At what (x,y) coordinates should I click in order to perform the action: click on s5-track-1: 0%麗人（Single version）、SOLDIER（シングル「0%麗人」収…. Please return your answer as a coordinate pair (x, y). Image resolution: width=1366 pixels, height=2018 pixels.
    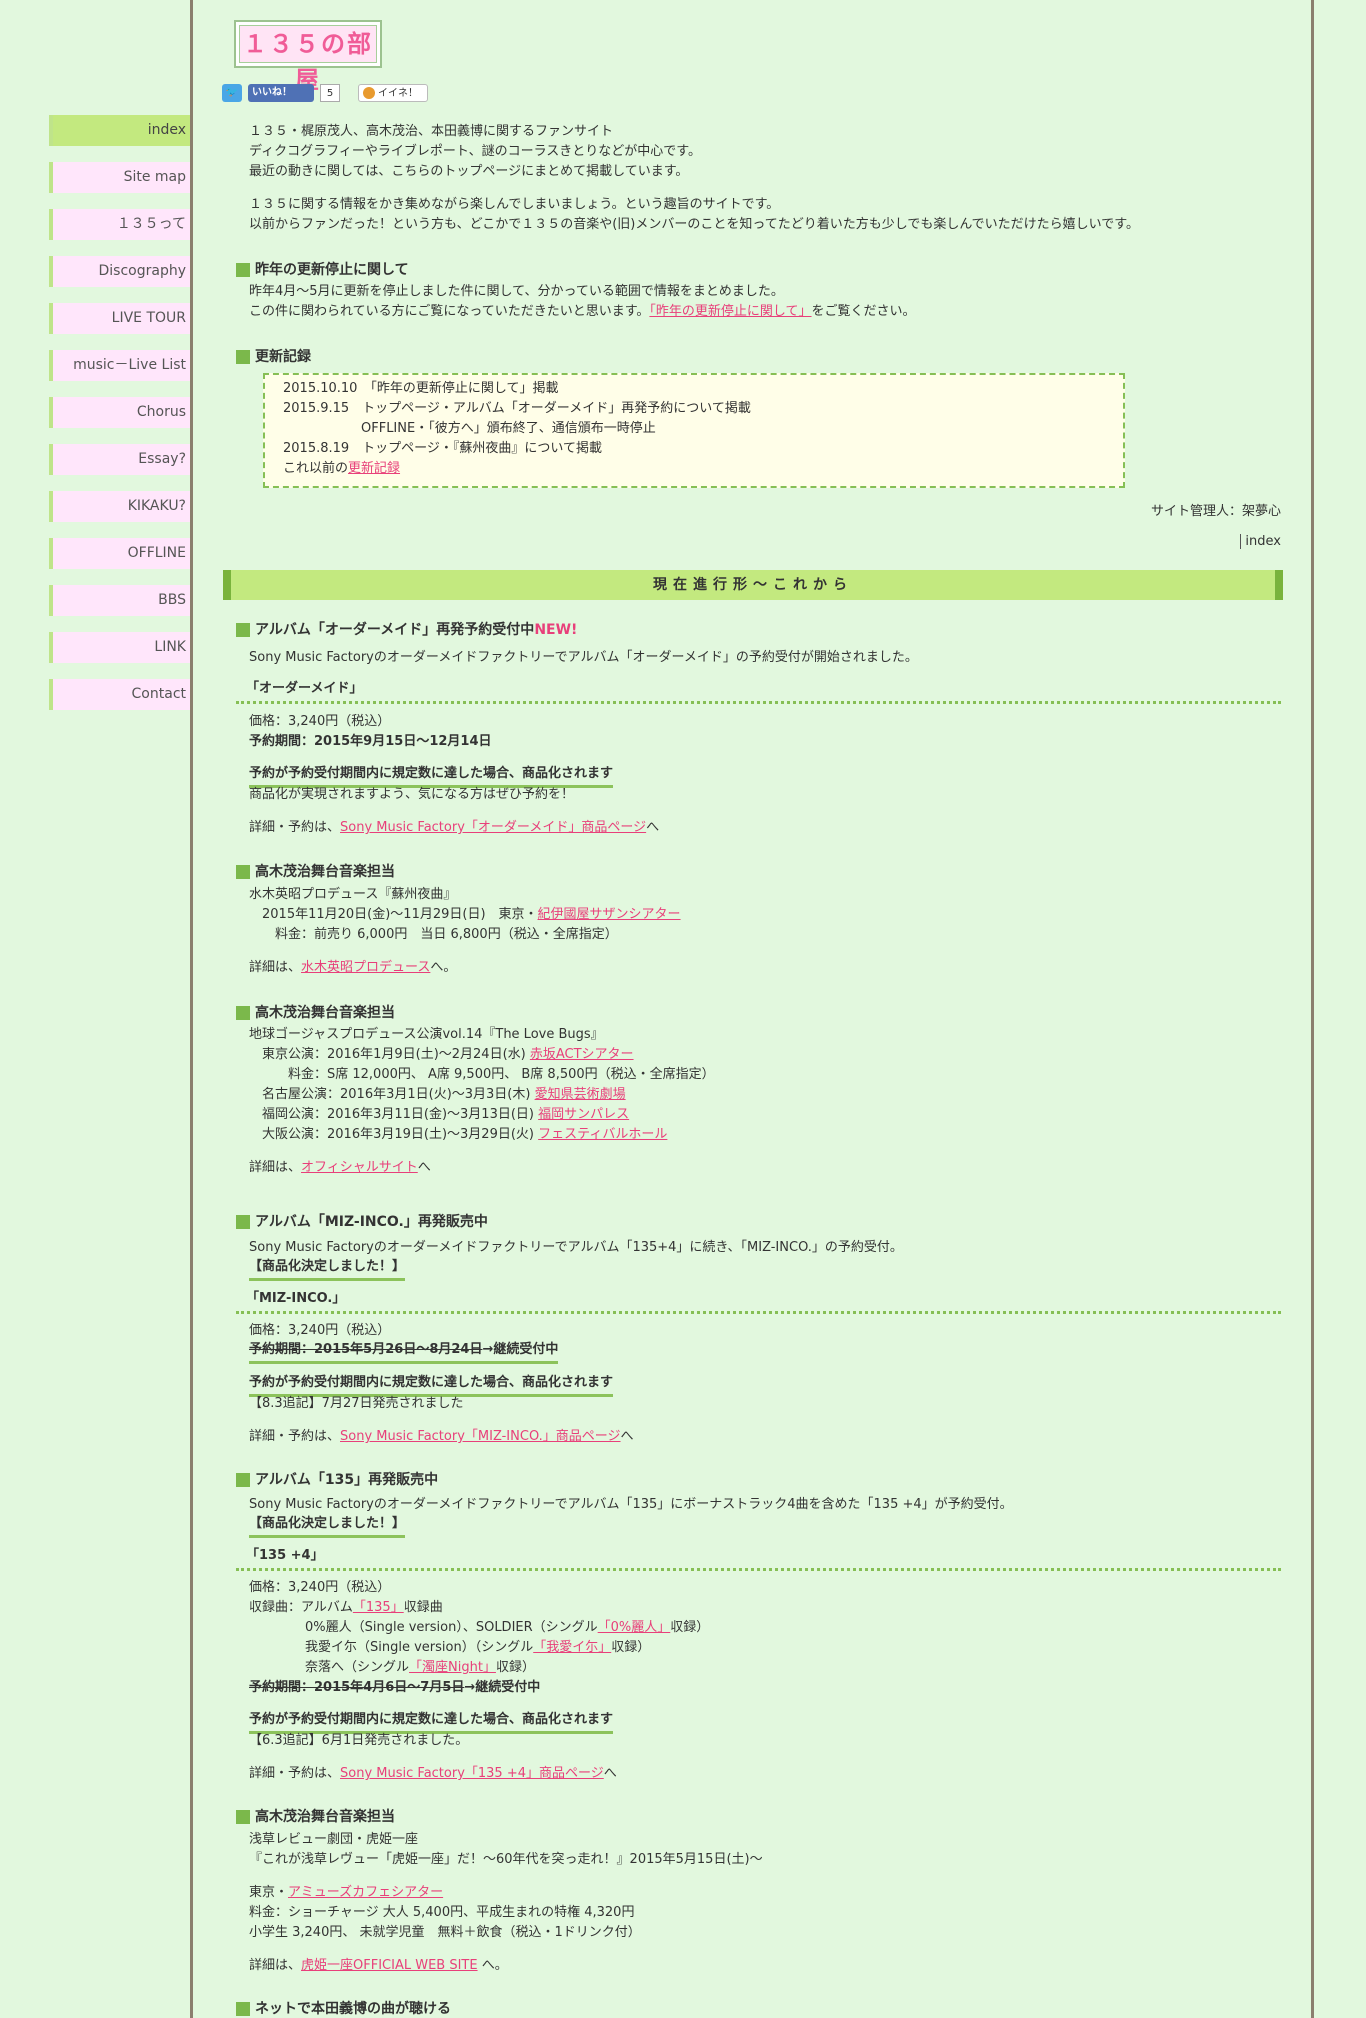
    Looking at the image, I should click on (507, 1627).